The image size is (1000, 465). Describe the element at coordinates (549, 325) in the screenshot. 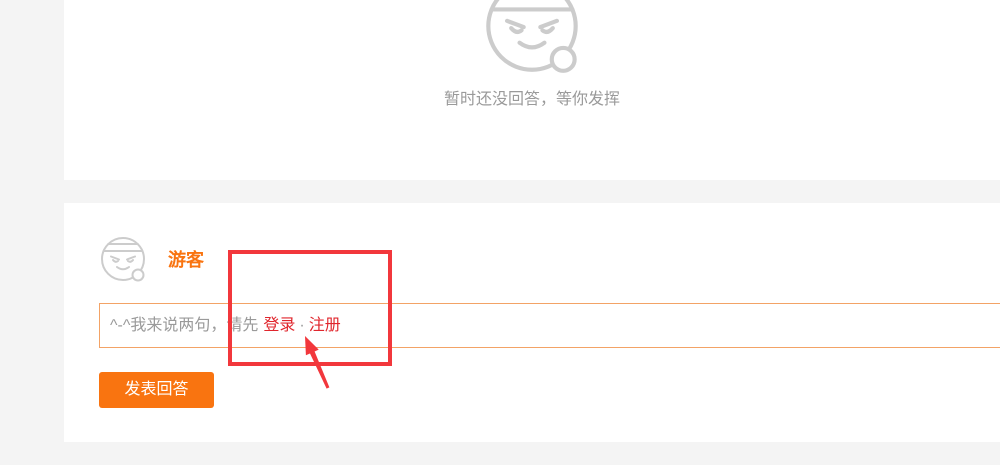

I see `reply-input: ^-^我来说两句，请先 登录 · 注册` at that location.